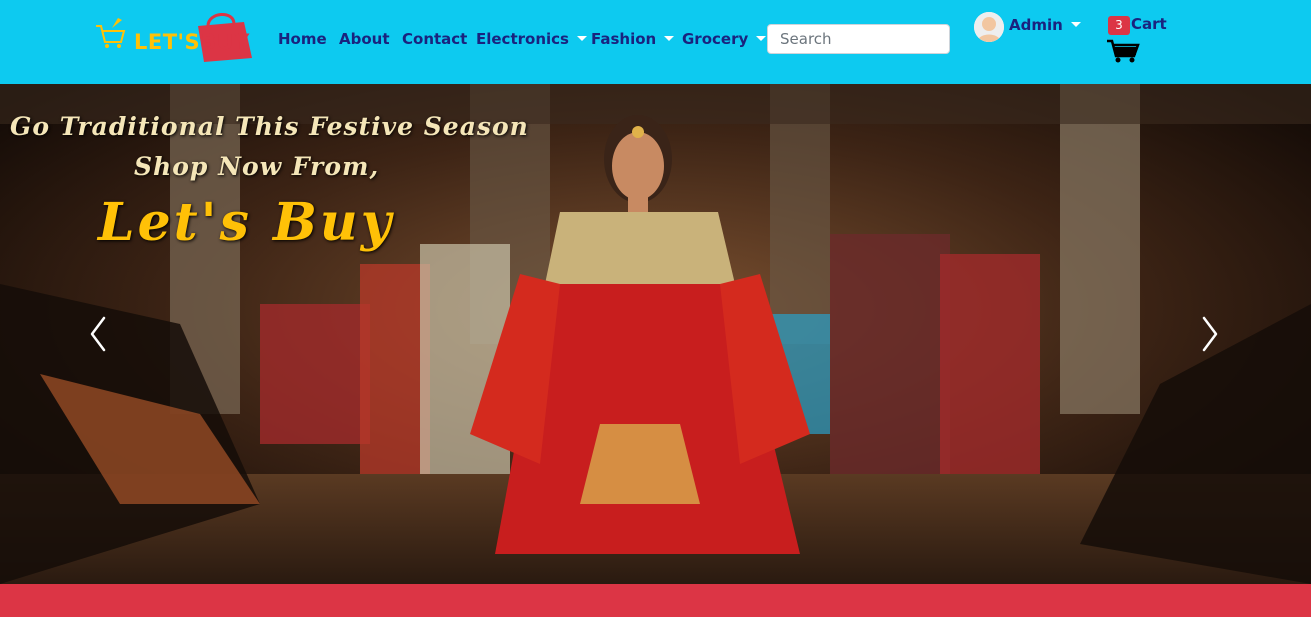  Describe the element at coordinates (257, 166) in the screenshot. I see `hero-subheadline: Shop Now From,` at that location.